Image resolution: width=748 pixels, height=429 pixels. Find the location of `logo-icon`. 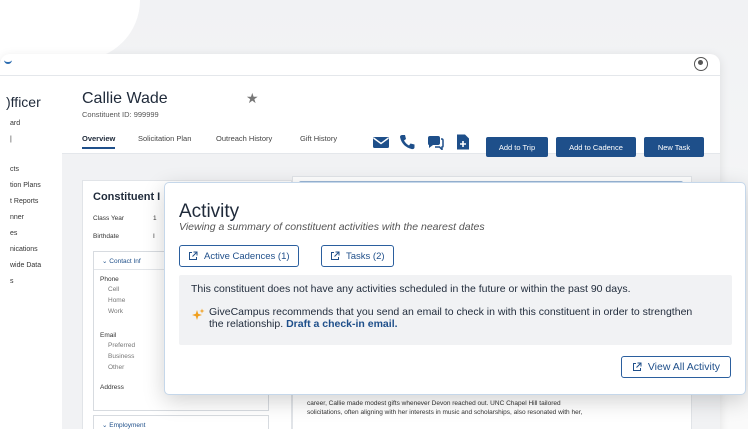

logo-icon is located at coordinates (8, 62).